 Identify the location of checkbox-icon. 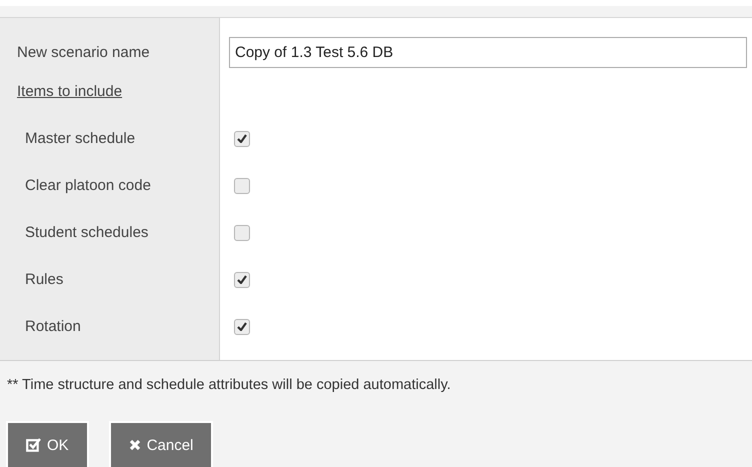
(33, 445).